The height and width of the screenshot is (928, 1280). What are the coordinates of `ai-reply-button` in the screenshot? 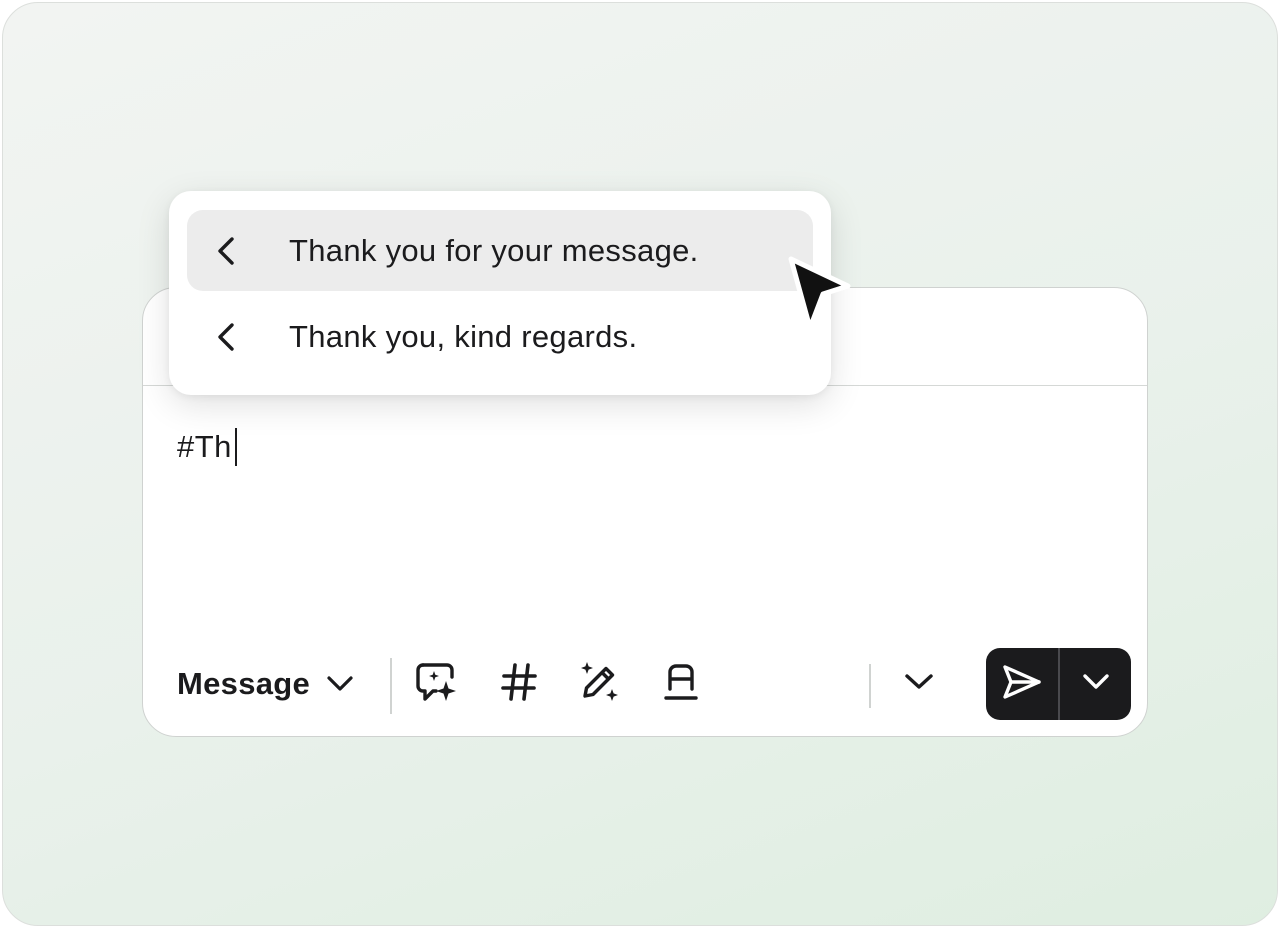 It's located at (437, 684).